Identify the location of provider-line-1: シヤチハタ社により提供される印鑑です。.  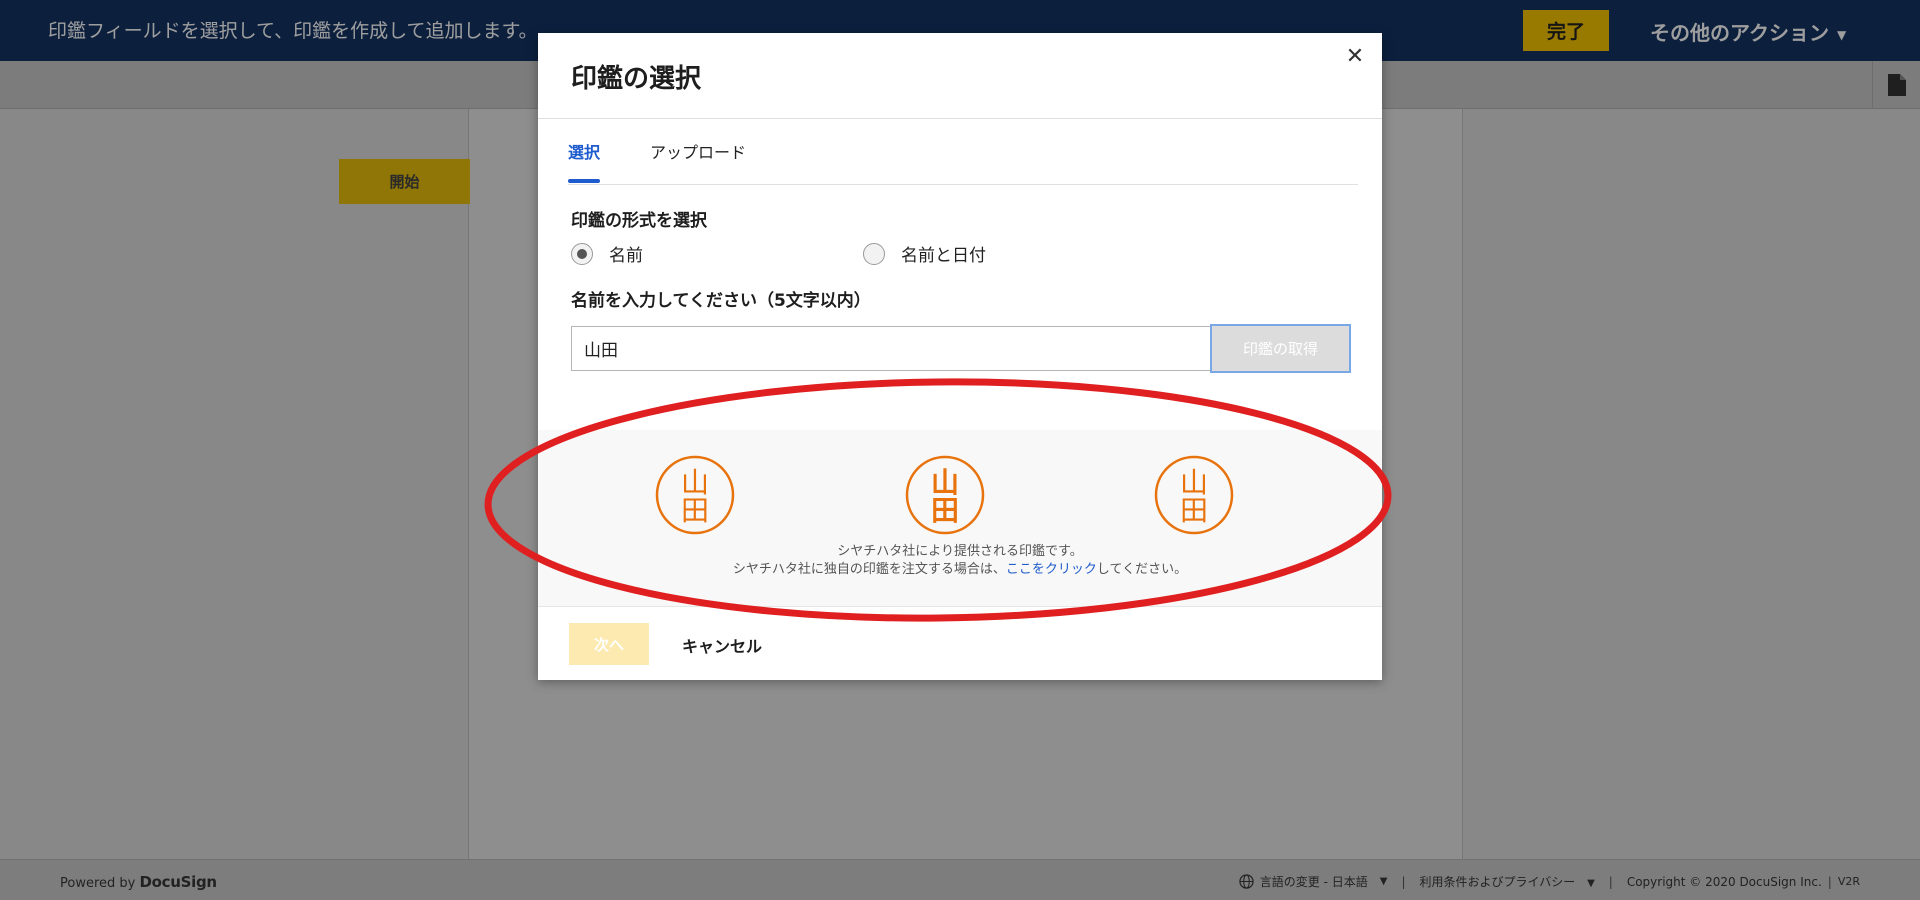
(960, 551).